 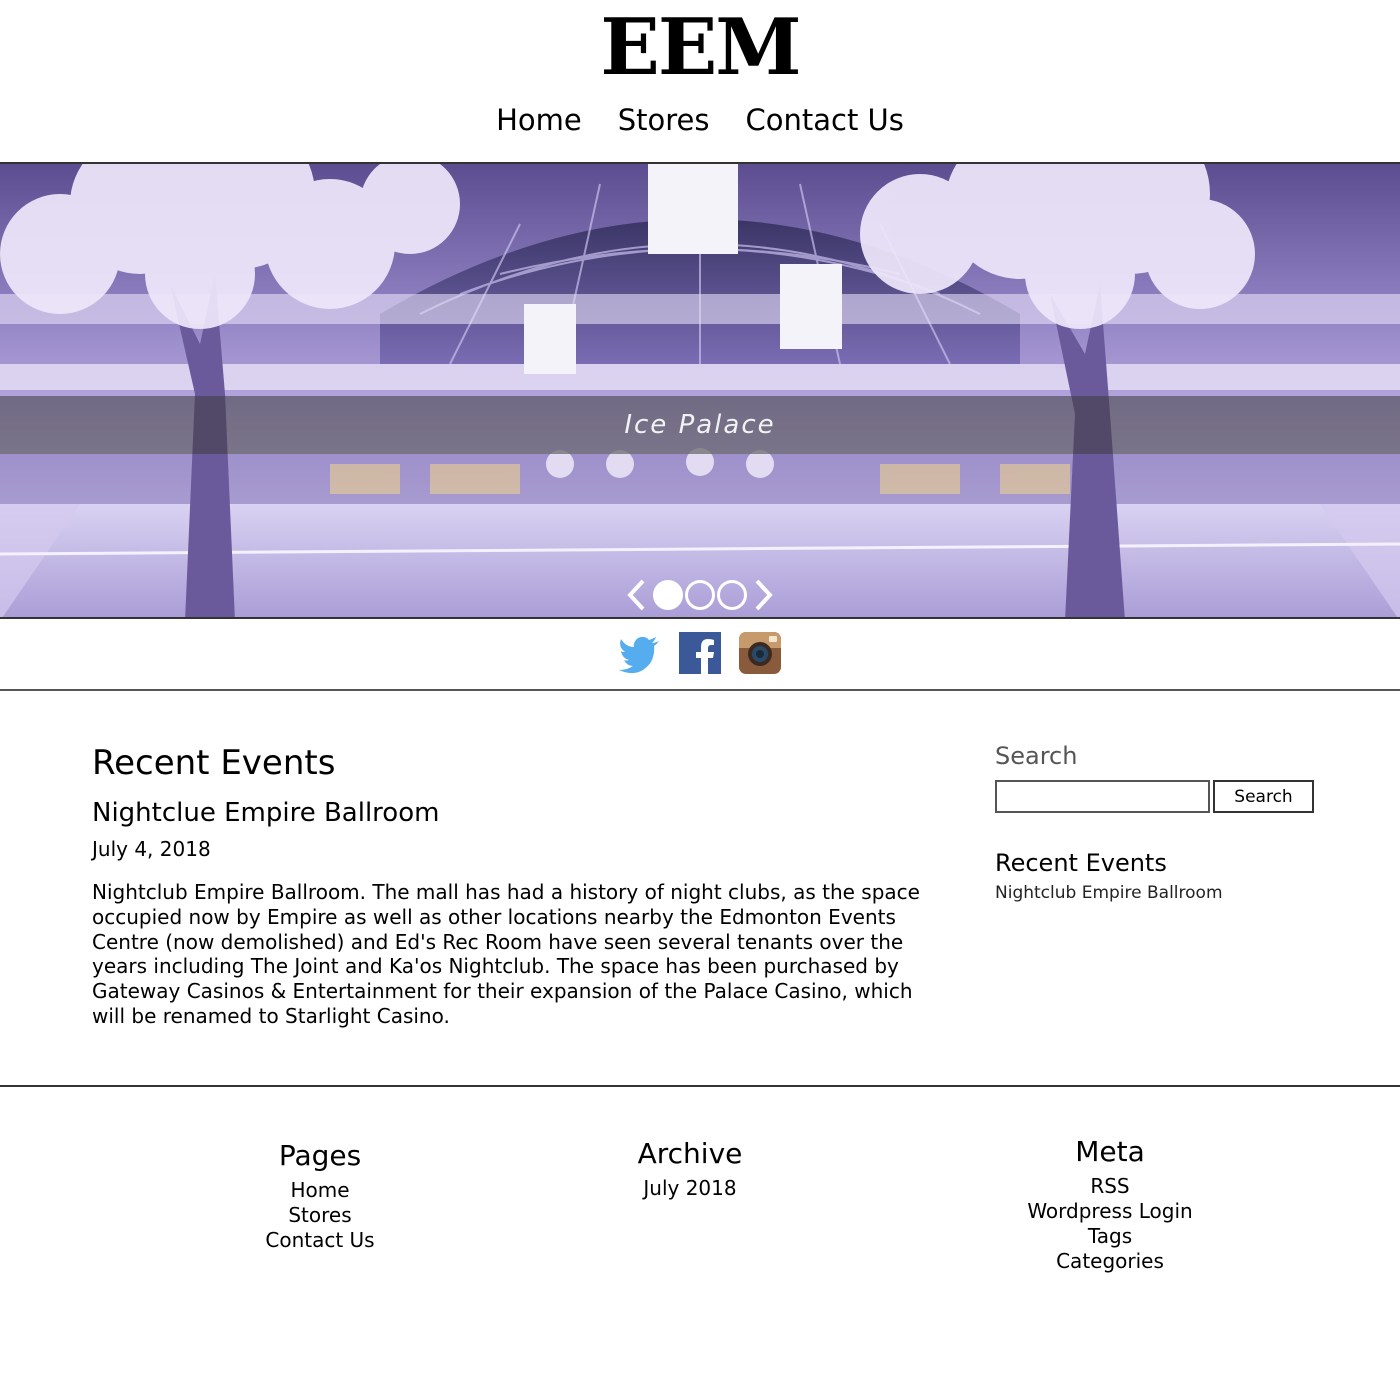 What do you see at coordinates (539, 120) in the screenshot?
I see `nav-home: Home` at bounding box center [539, 120].